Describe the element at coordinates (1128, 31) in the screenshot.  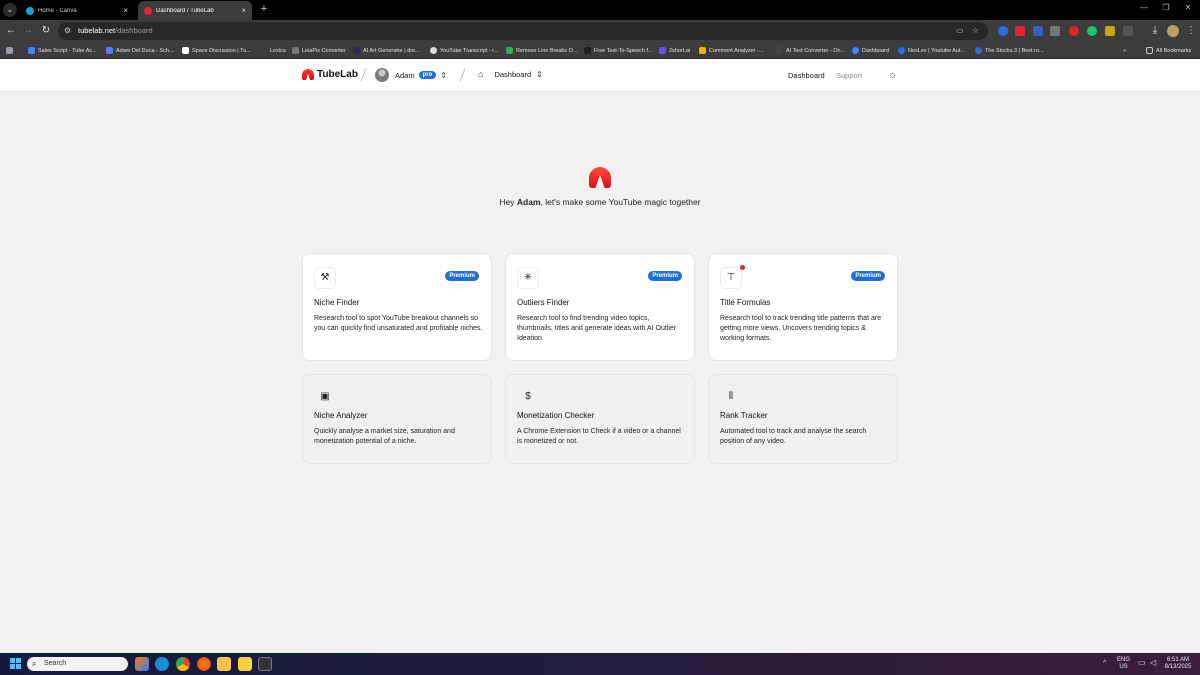
I see `puzzle-extensions-icon` at that location.